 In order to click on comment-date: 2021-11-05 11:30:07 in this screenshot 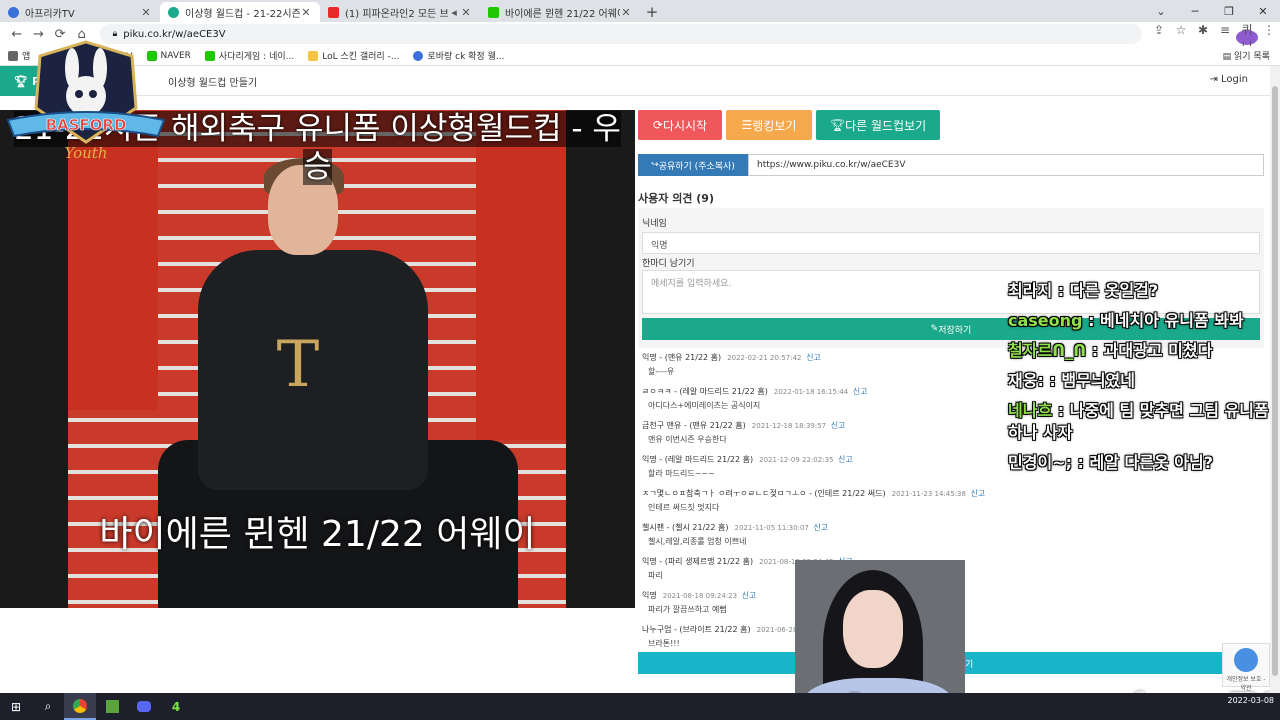, I will do `click(771, 528)`.